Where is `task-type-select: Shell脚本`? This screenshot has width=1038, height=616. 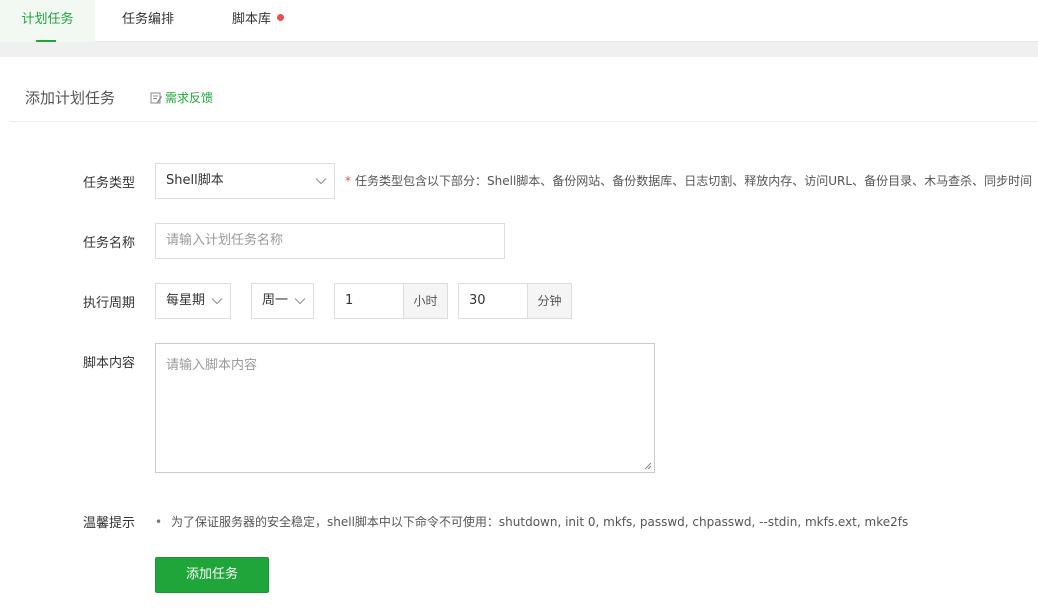
task-type-select: Shell脚本 is located at coordinates (245, 181).